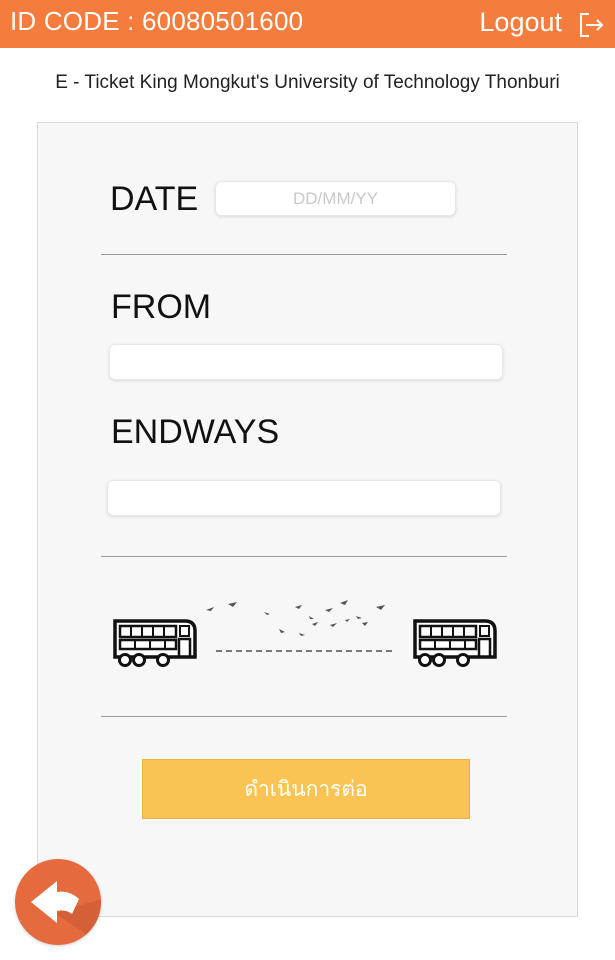 Image resolution: width=615 pixels, height=960 pixels. I want to click on back-button, so click(58, 902).